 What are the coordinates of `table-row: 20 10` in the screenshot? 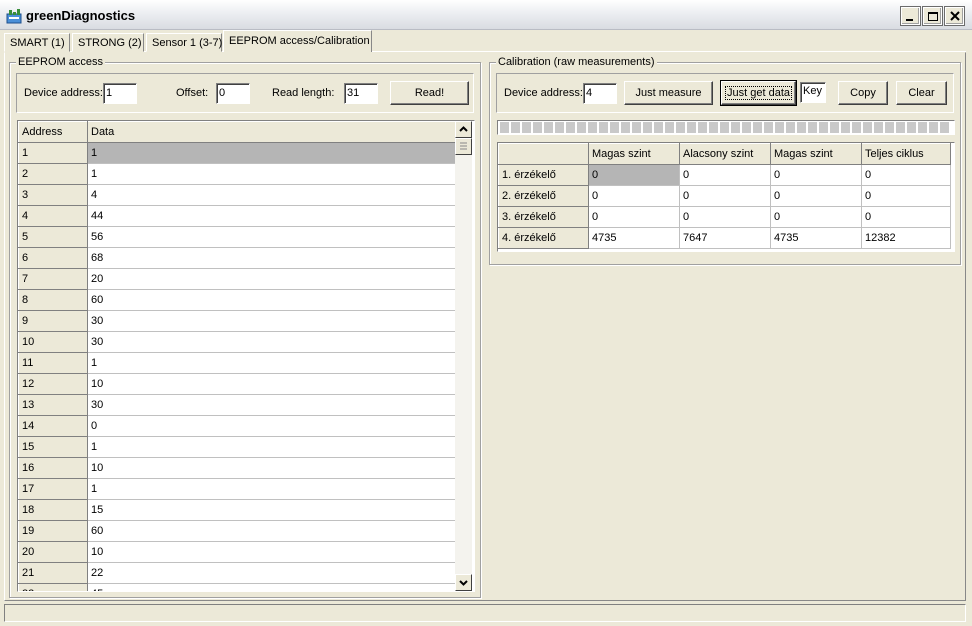 It's located at (237, 552).